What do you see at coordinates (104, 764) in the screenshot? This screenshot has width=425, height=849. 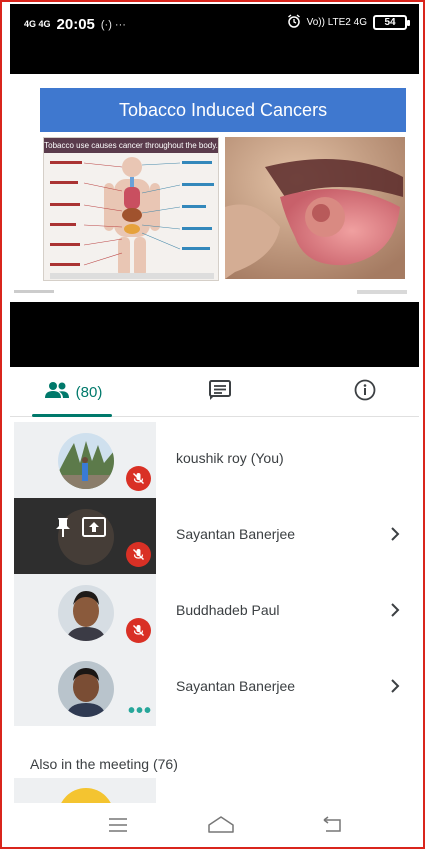 I see `also-in-meeting-heading: Also in the meeting (76)` at bounding box center [104, 764].